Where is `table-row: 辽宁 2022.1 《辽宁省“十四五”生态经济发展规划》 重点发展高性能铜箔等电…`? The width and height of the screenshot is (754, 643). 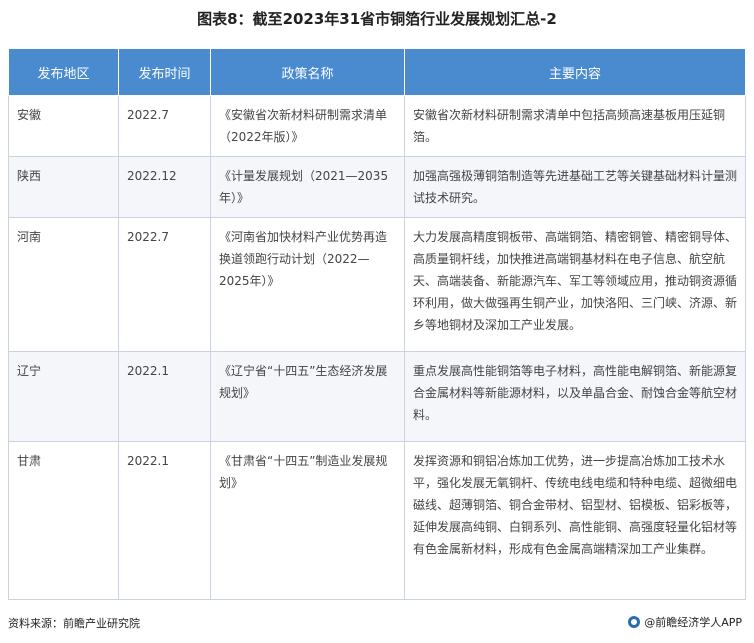
table-row: 辽宁 2022.1 《辽宁省“十四五”生态经济发展规划》 重点发展高性能铜箔等电… is located at coordinates (377, 396).